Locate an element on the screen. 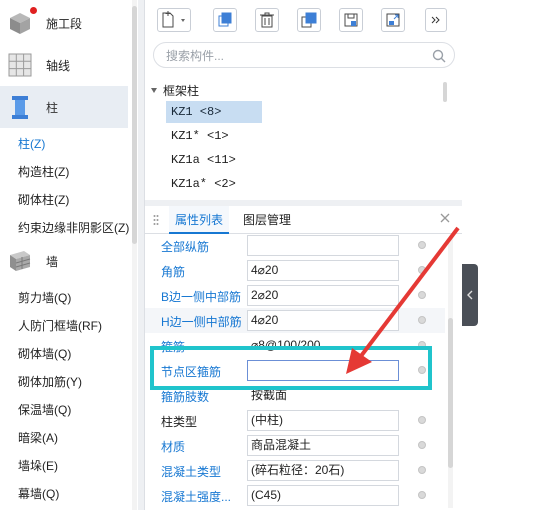 The image size is (551, 510). category-axis: 轴线 is located at coordinates (64, 65).